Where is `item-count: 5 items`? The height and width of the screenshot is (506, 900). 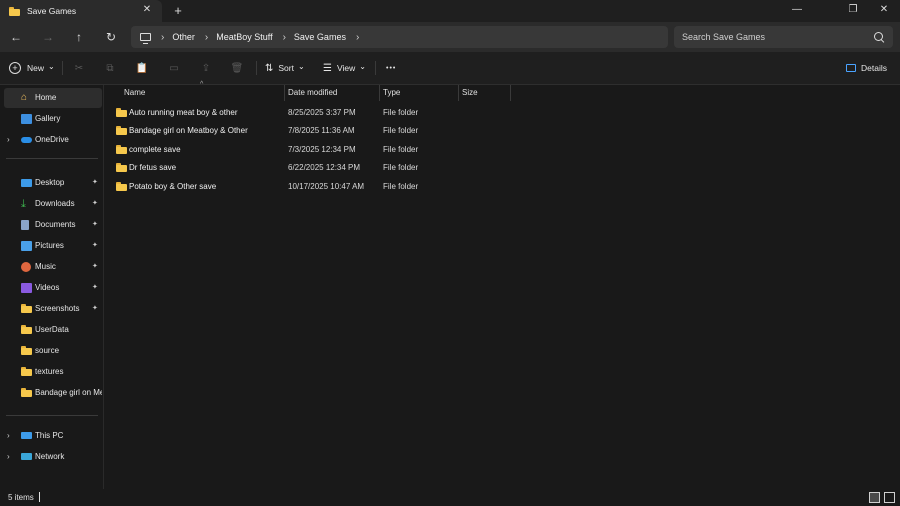 item-count: 5 items is located at coordinates (21, 497).